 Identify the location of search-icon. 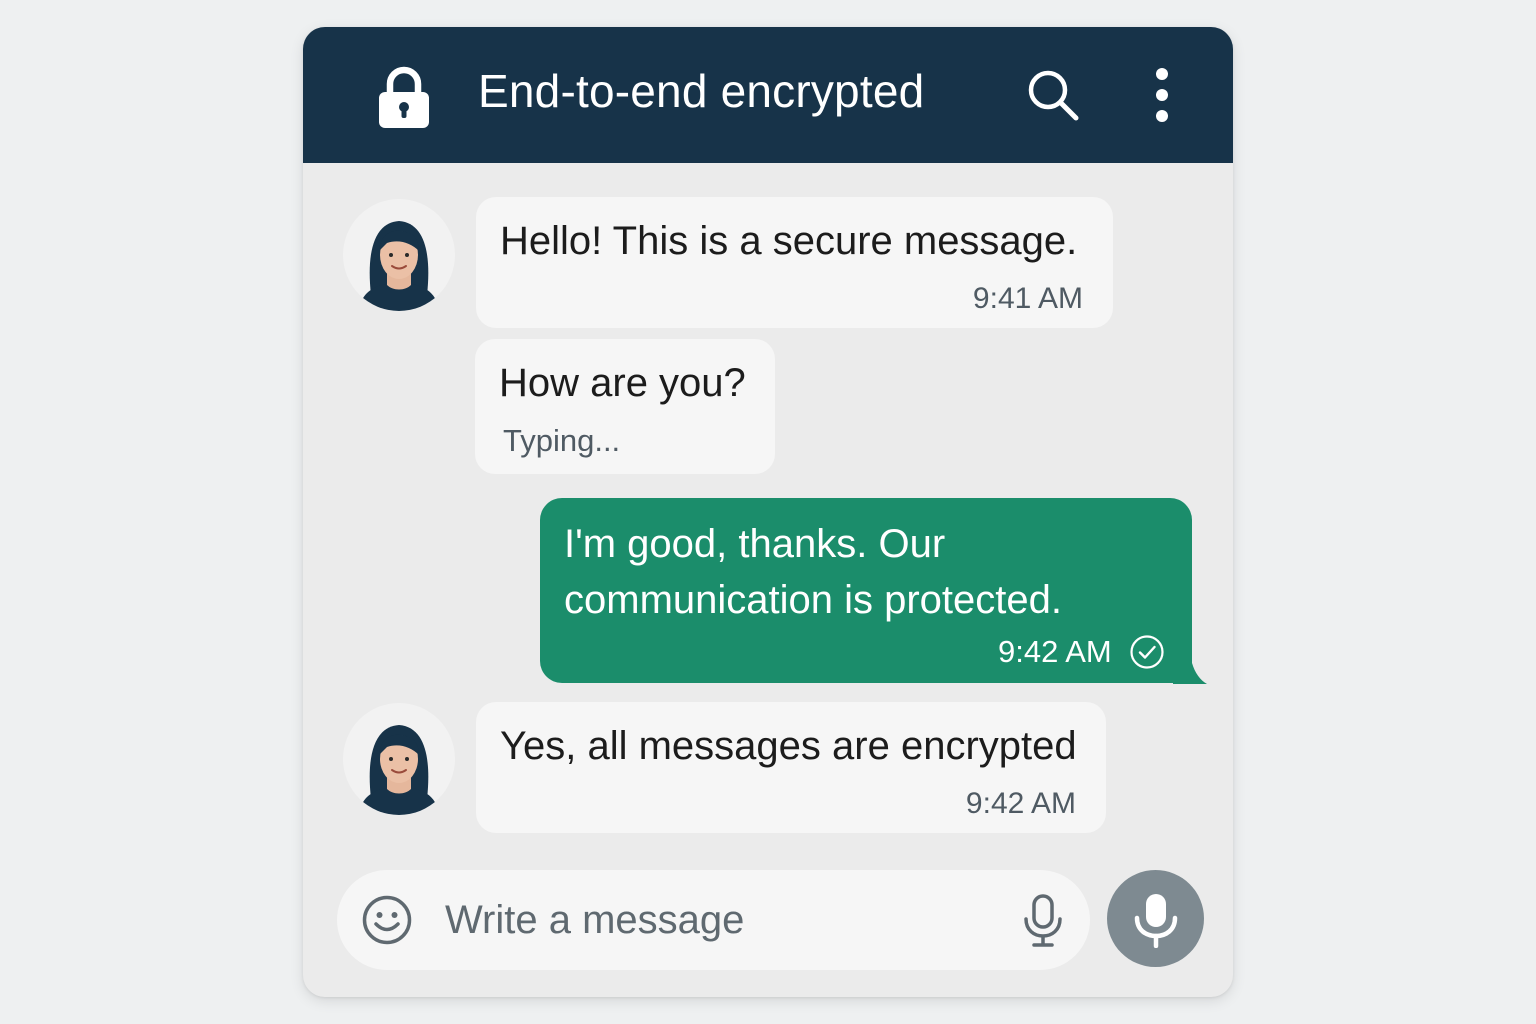
(1053, 95).